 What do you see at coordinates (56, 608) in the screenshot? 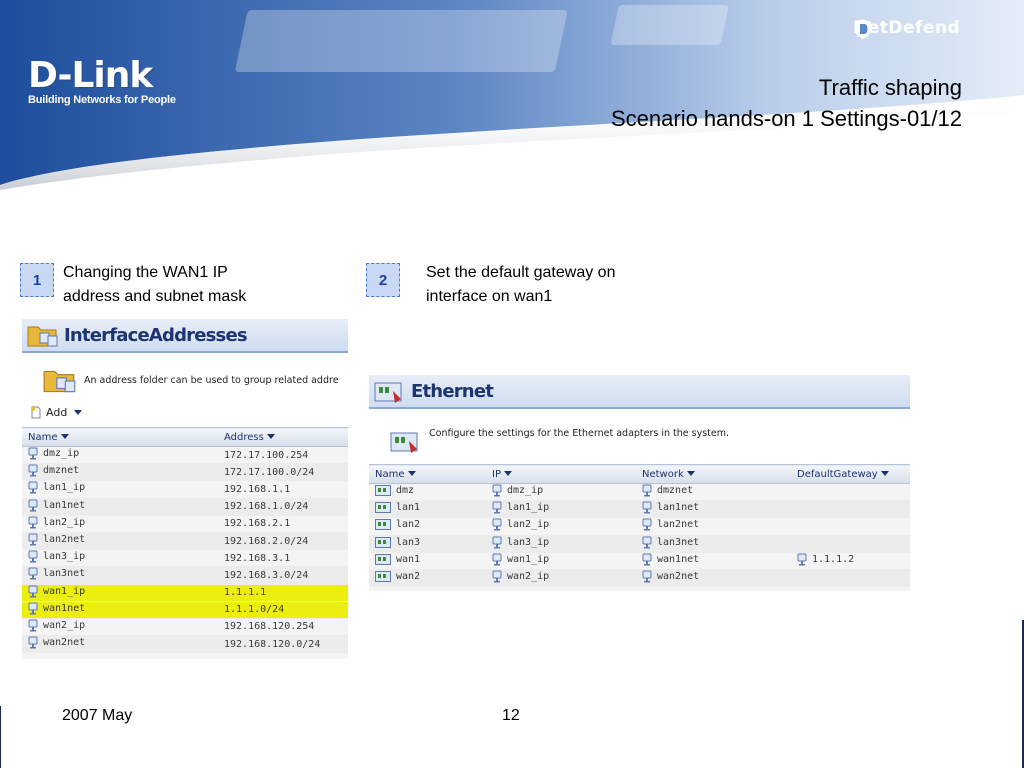
I see `address-name: wan1net` at bounding box center [56, 608].